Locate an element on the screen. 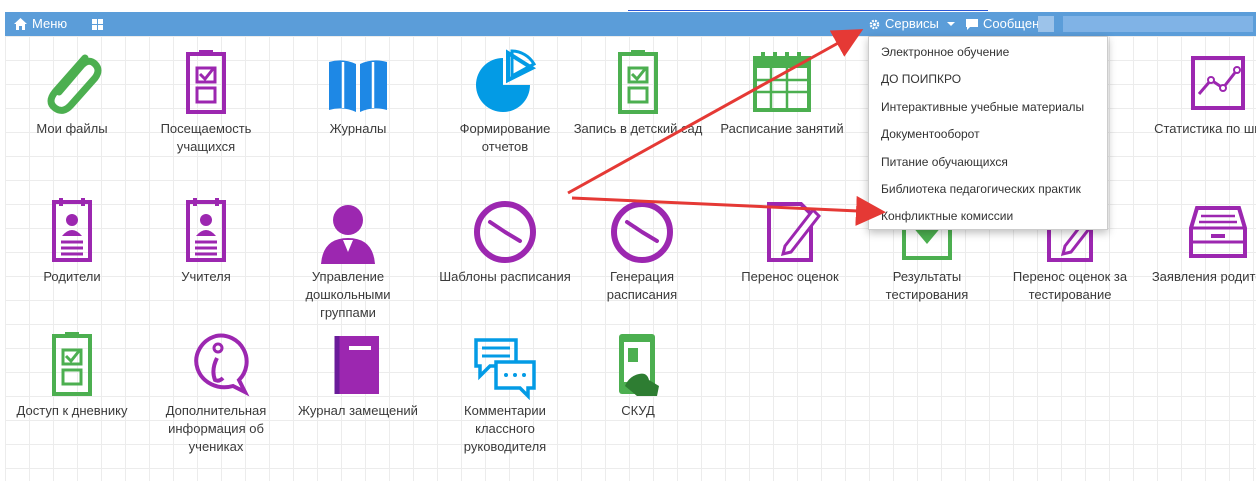 This screenshot has height=481, width=1256. notification-indicator is located at coordinates (1046, 24).